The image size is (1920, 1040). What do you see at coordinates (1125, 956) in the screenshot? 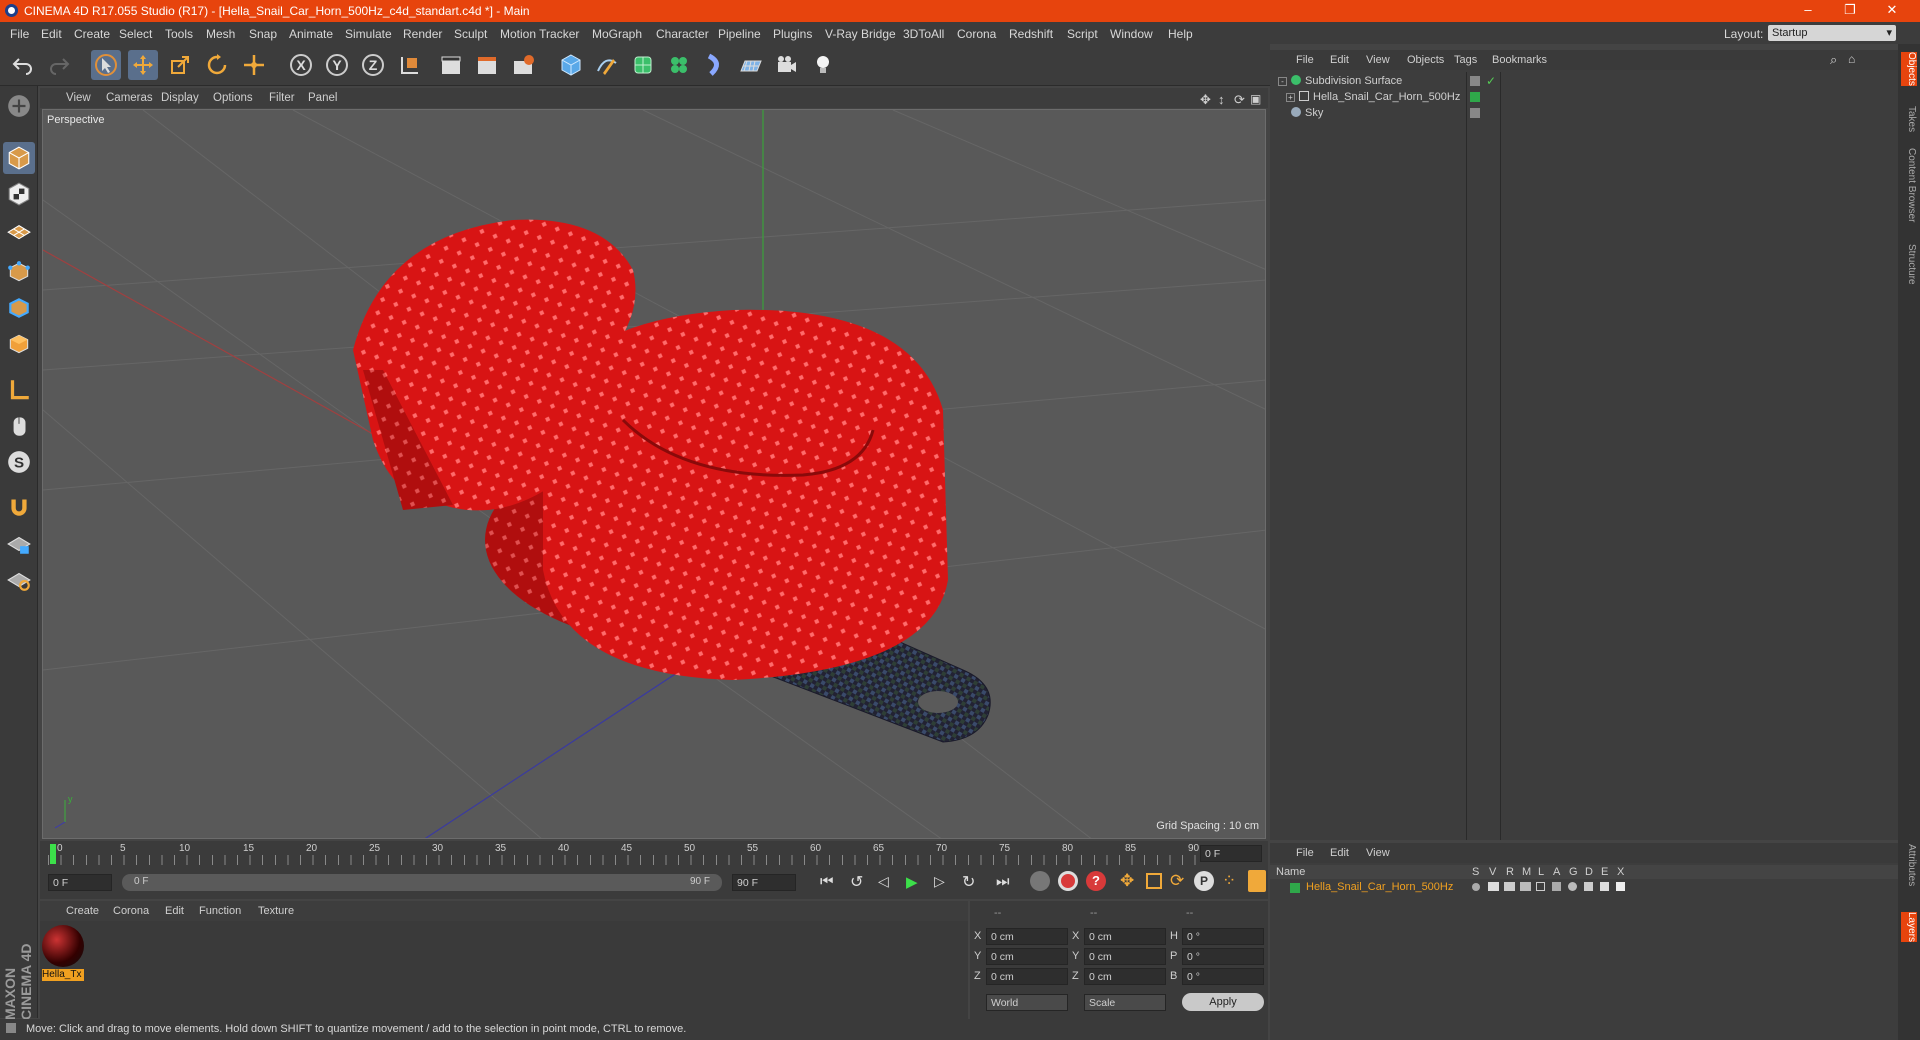
I see `size-y-field: 0 cm` at bounding box center [1125, 956].